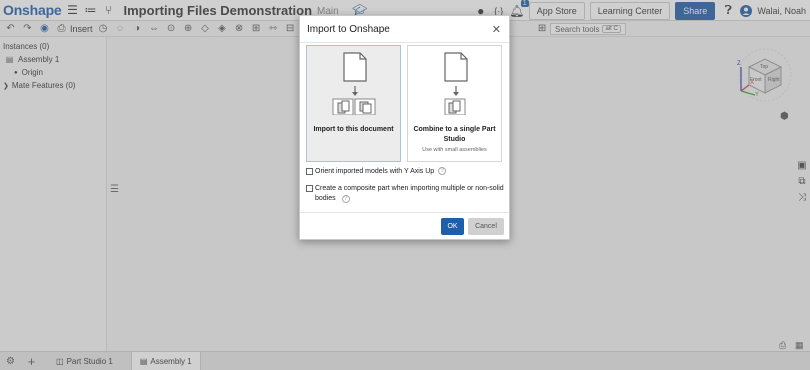 Image resolution: width=810 pixels, height=370 pixels. Describe the element at coordinates (309, 188) in the screenshot. I see `composite-part-checkbox` at that location.